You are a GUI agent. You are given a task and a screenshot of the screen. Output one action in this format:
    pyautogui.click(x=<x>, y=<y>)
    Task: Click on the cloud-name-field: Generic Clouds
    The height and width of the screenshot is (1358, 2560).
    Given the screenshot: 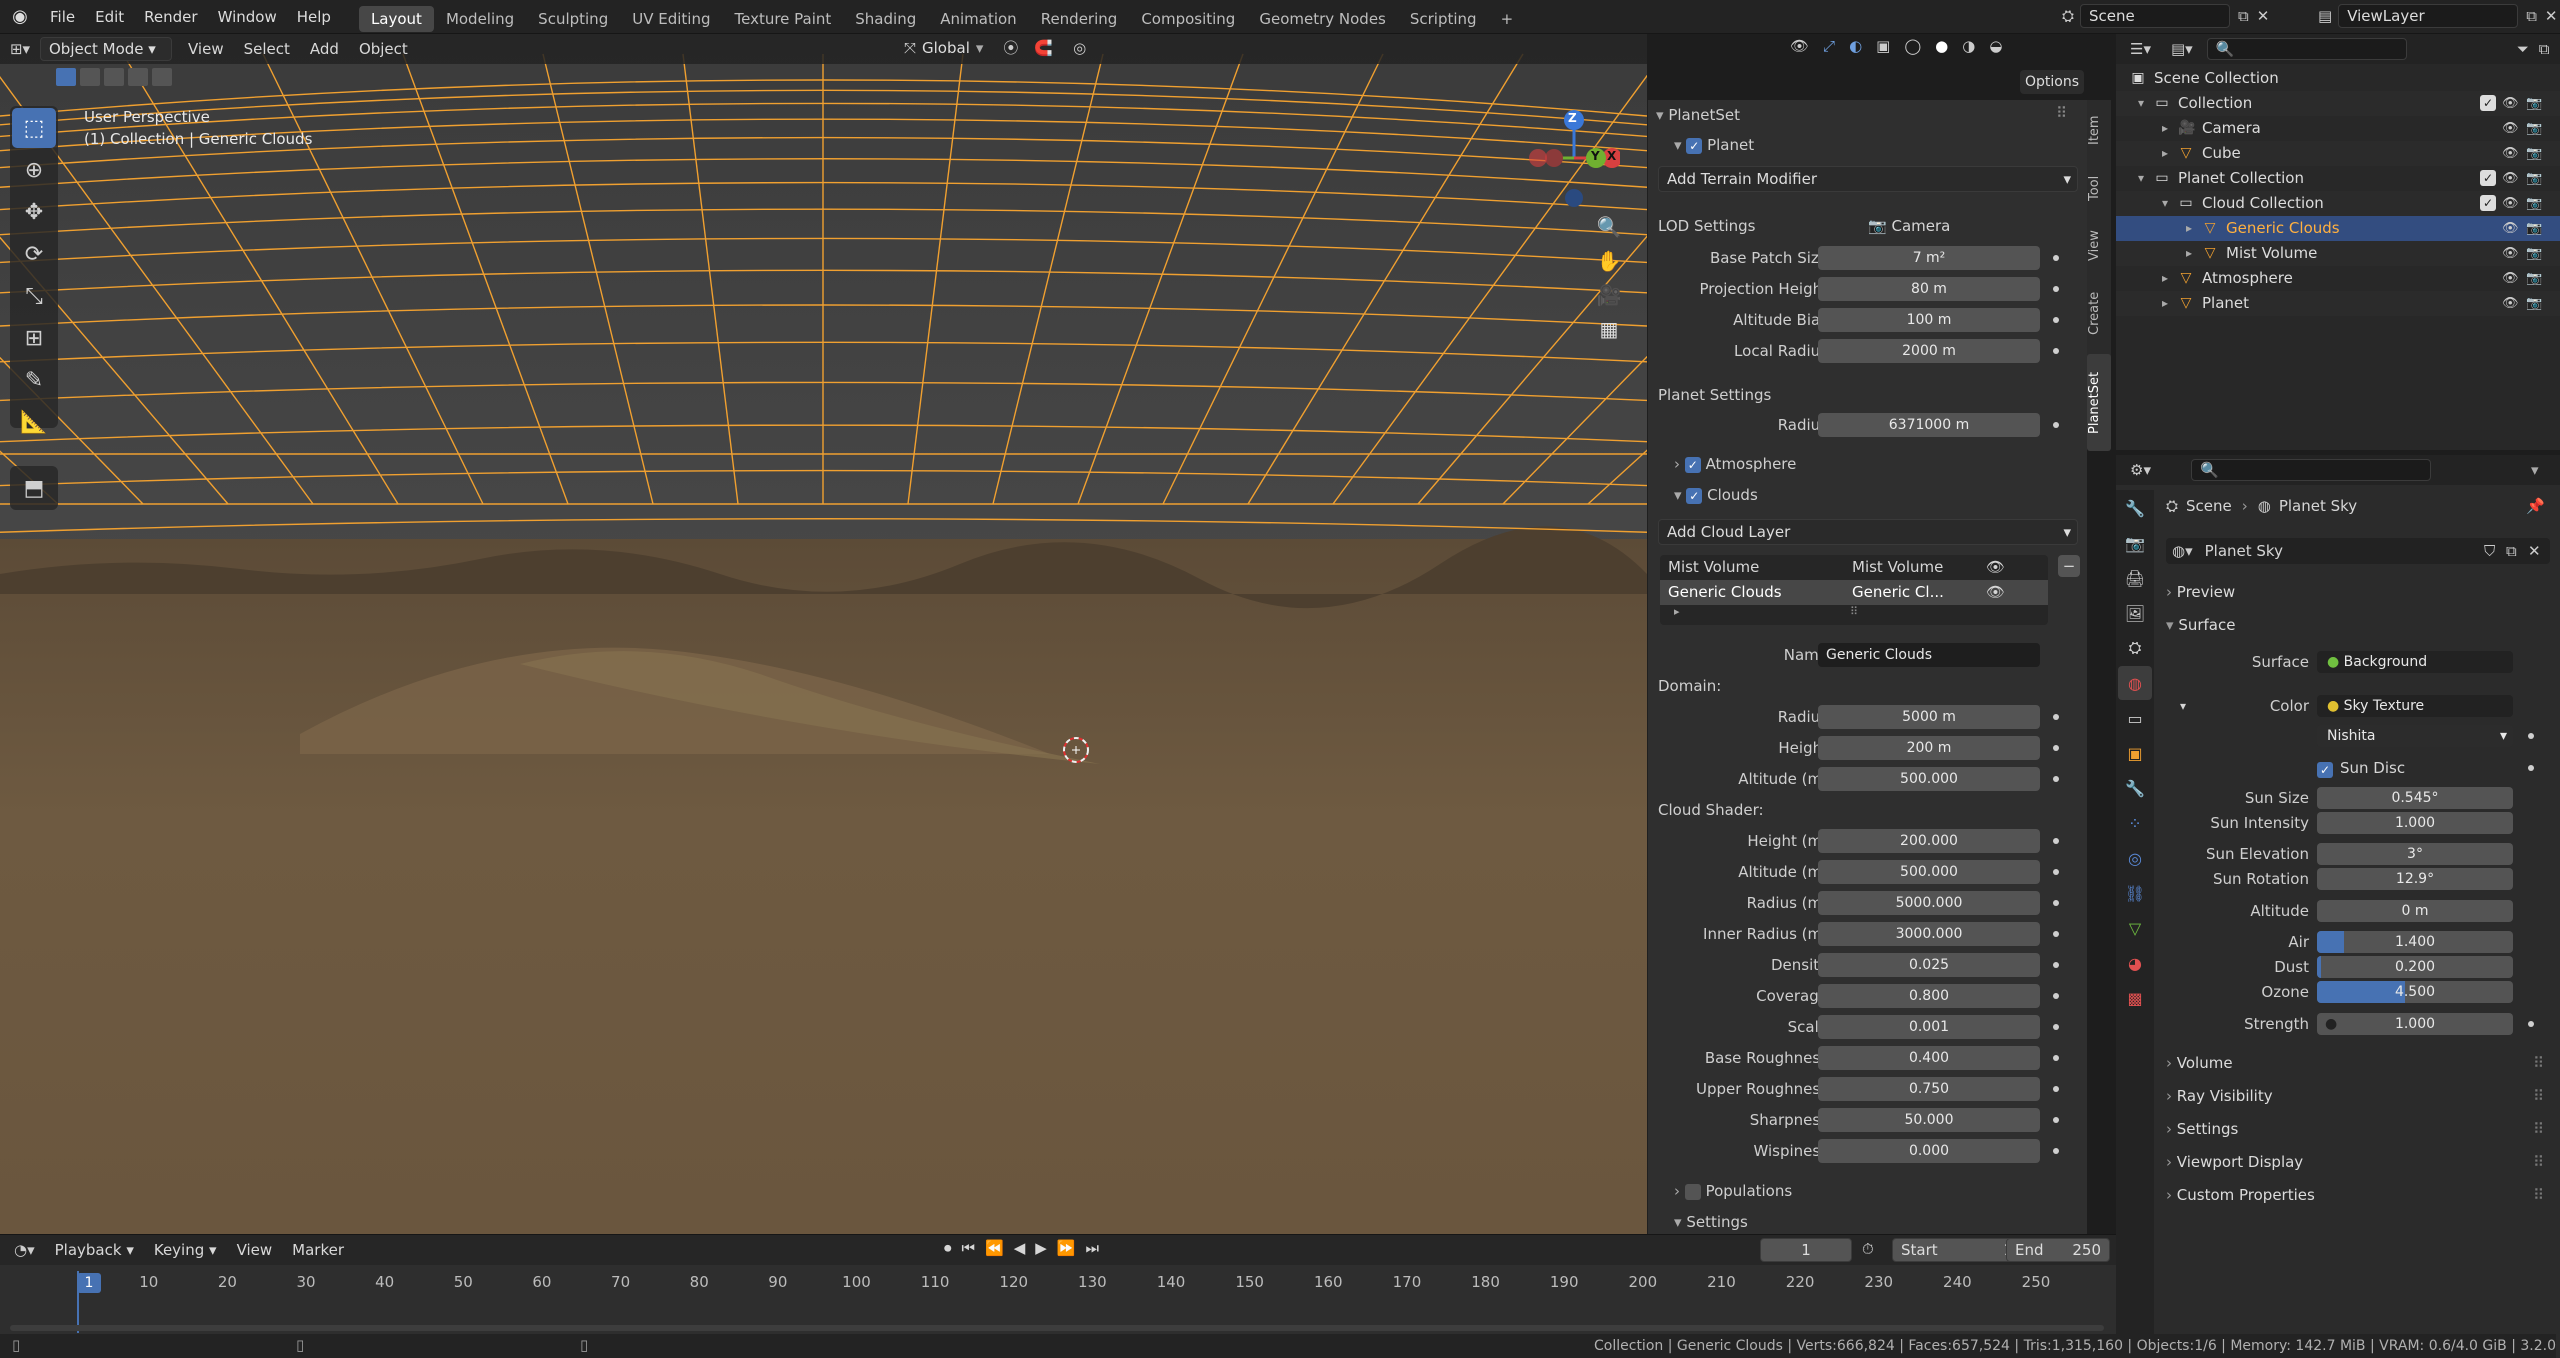 What is the action you would take?
    pyautogui.click(x=1929, y=655)
    